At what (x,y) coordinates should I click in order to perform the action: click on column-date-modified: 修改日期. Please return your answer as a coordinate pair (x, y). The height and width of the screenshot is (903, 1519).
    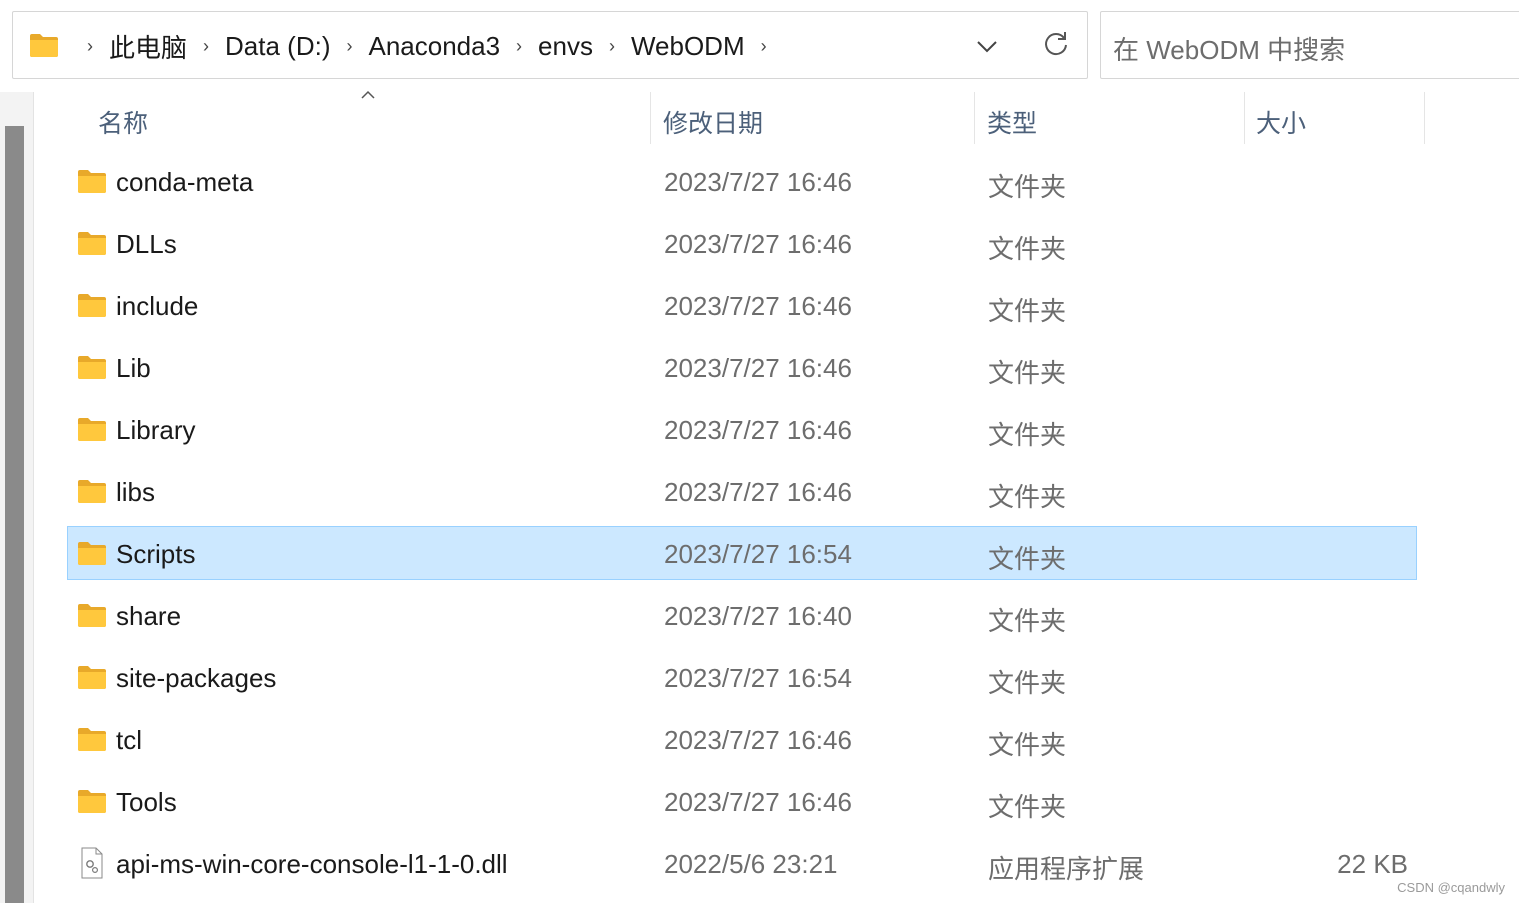
    Looking at the image, I should click on (713, 122).